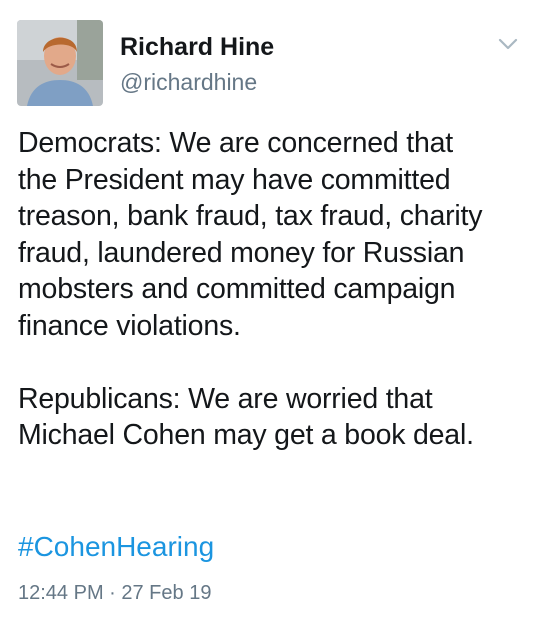 The height and width of the screenshot is (630, 552). What do you see at coordinates (116, 547) in the screenshot?
I see `hashtag-link: #CohenHearing` at bounding box center [116, 547].